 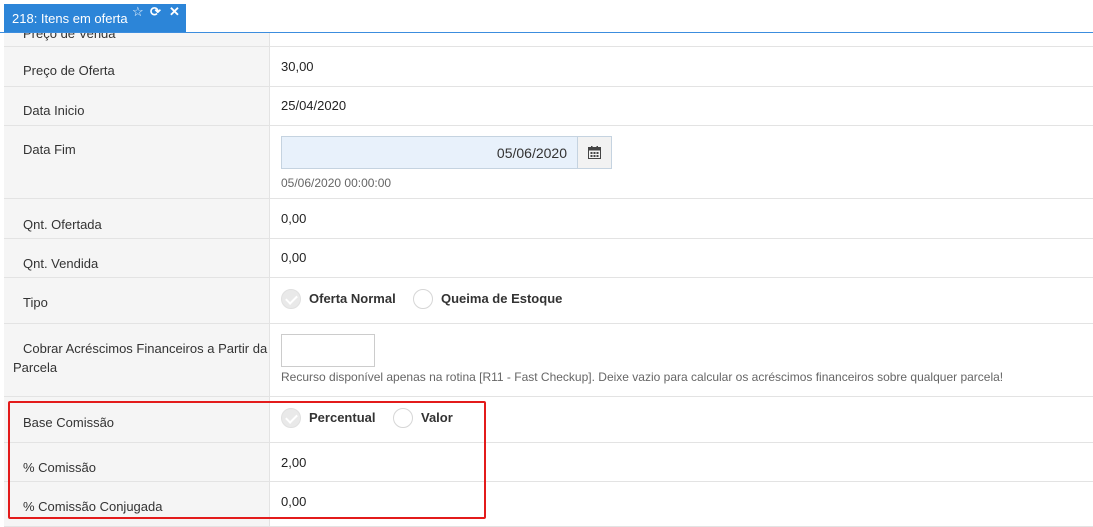 I want to click on close-icon: ✕, so click(x=174, y=12).